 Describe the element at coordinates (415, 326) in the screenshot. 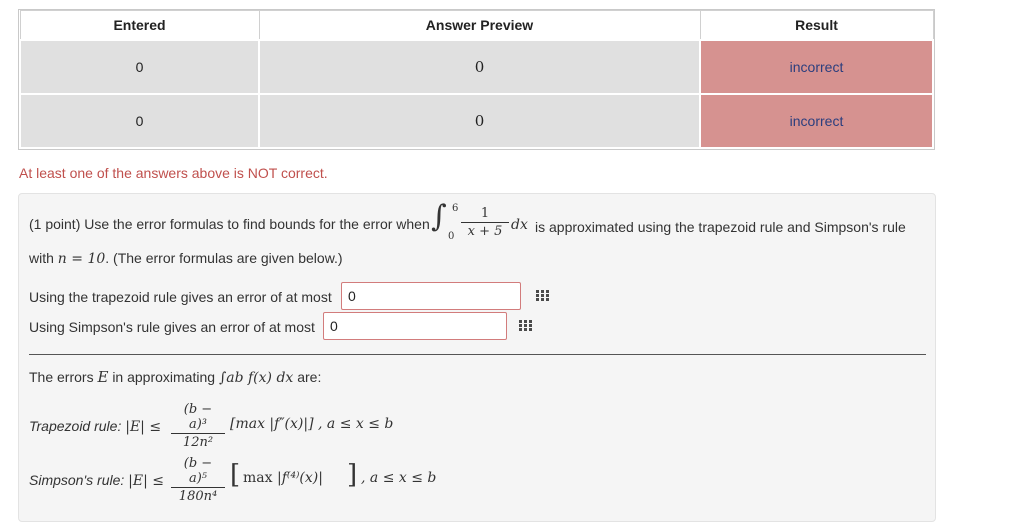

I see `simpson-error-input` at that location.